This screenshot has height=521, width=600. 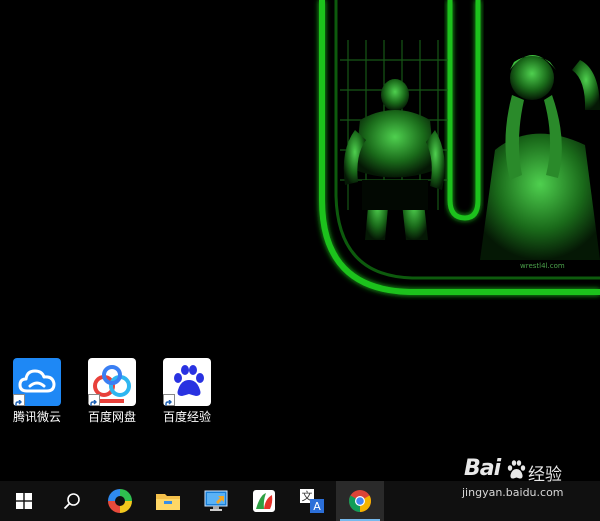 I want to click on baidu-netdisk-icon, so click(x=112, y=382).